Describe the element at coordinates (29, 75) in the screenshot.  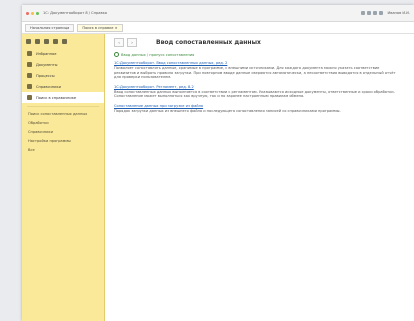
I see `process-icon` at that location.